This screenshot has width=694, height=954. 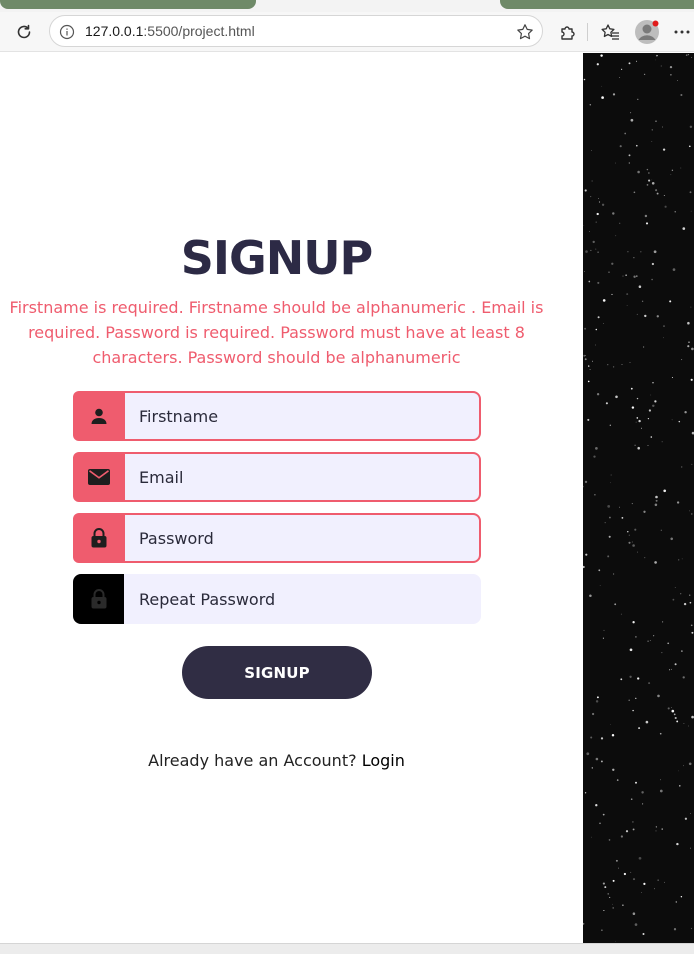 I want to click on avatar-icon, so click(x=647, y=32).